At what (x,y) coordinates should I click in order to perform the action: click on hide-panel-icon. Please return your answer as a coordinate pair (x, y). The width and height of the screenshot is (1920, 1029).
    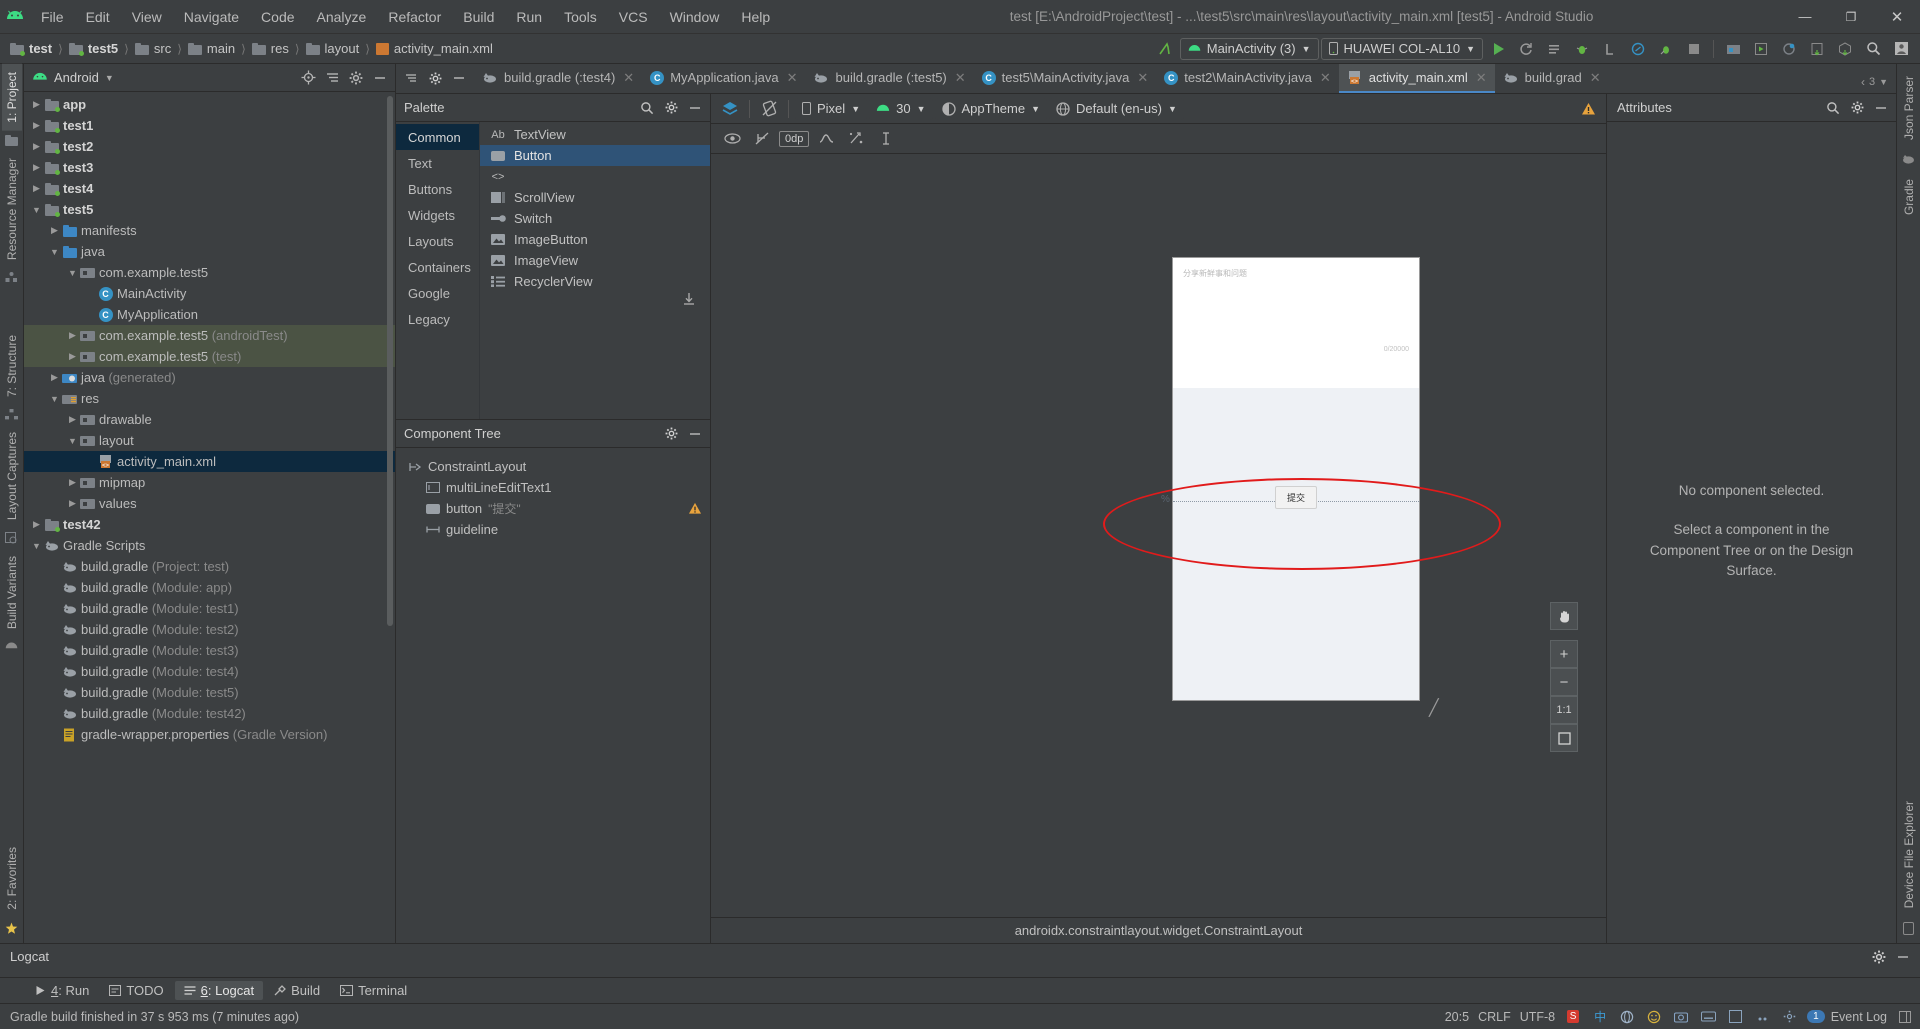
    Looking at the image, I should click on (380, 78).